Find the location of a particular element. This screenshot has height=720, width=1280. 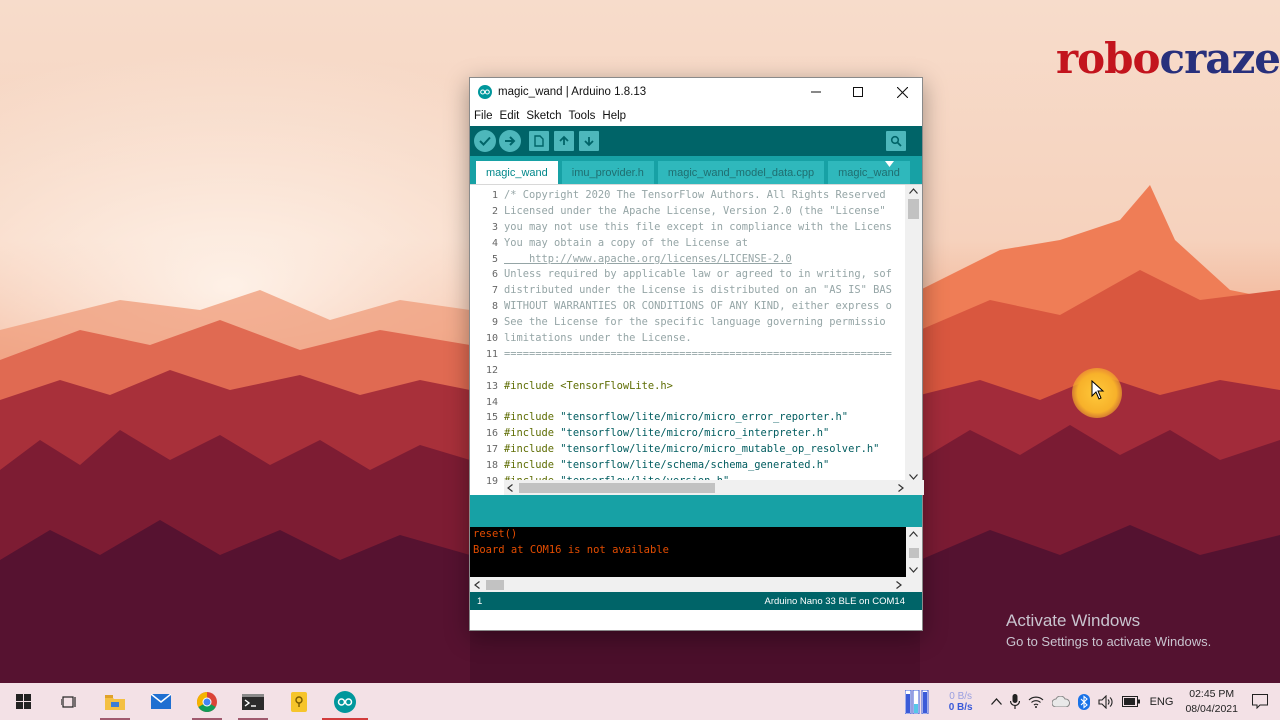

tab-imu-provider: imu_provider.h is located at coordinates (607, 172).